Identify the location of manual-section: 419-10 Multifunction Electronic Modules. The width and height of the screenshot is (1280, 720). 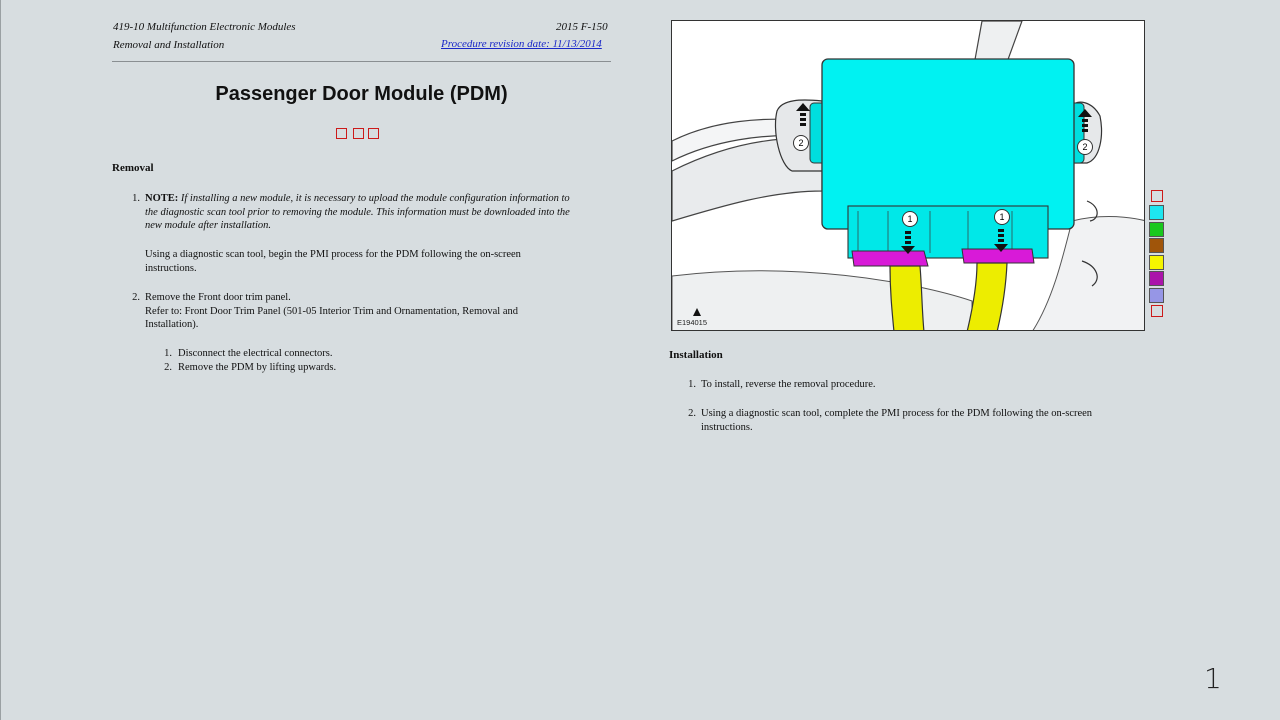
(204, 27).